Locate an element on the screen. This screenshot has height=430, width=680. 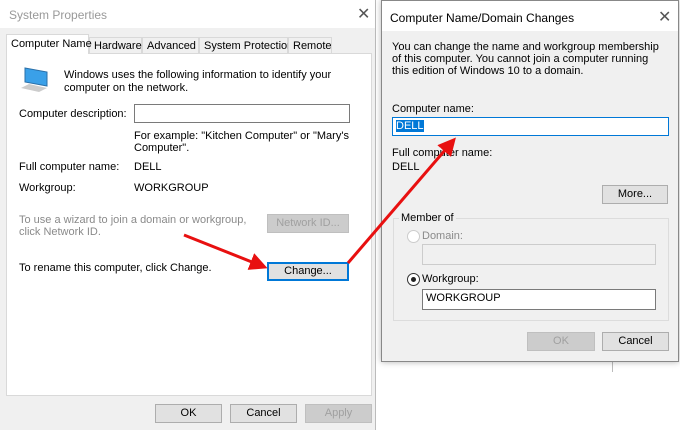
tab-hardware: Hardware is located at coordinates (115, 45).